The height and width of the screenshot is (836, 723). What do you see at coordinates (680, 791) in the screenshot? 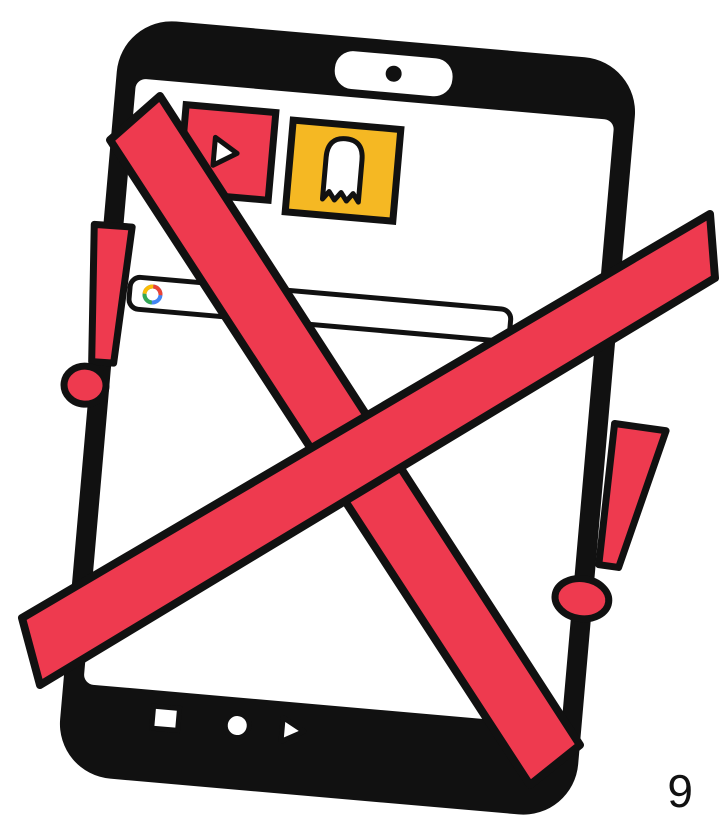
I see `page-number: 9` at bounding box center [680, 791].